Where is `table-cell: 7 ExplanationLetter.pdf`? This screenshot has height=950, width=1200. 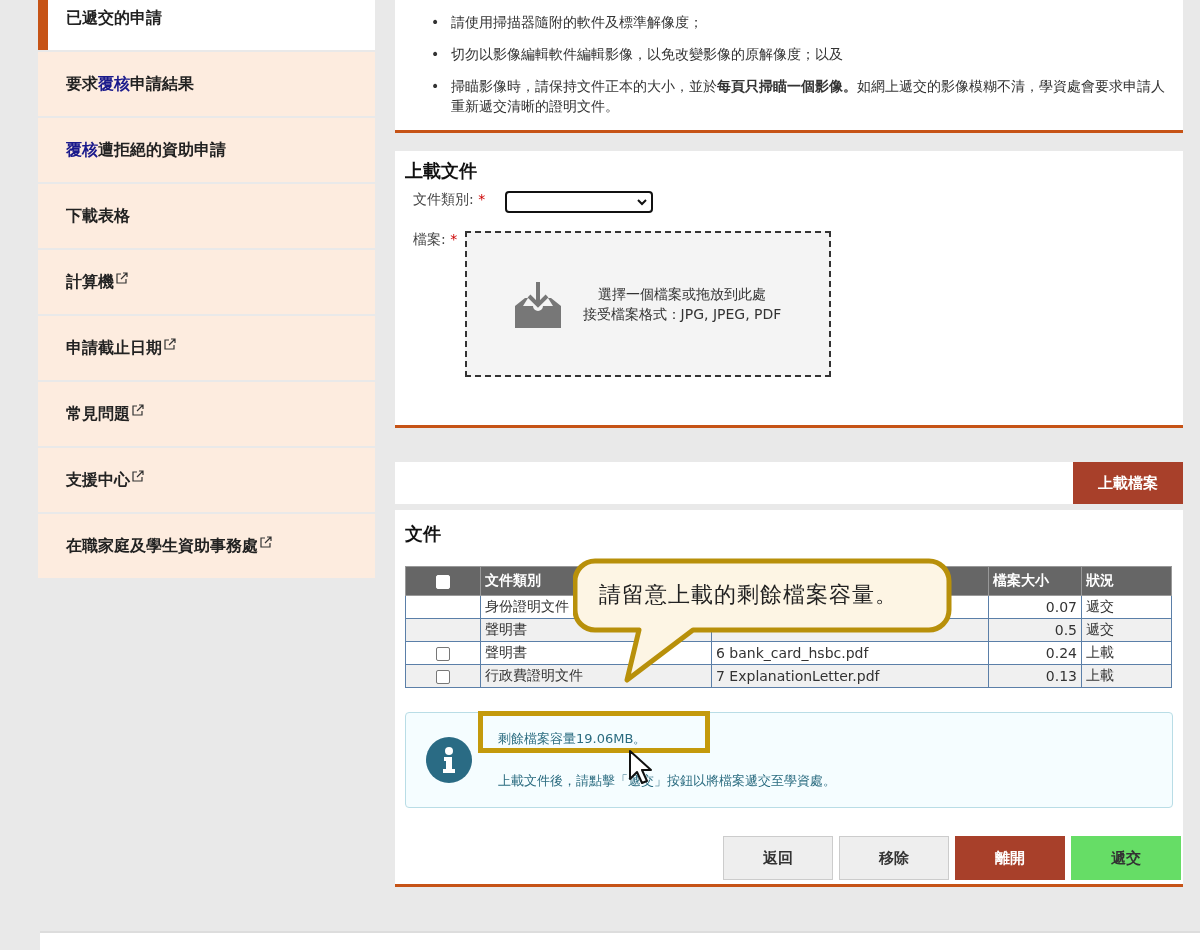 table-cell: 7 ExplanationLetter.pdf is located at coordinates (850, 676).